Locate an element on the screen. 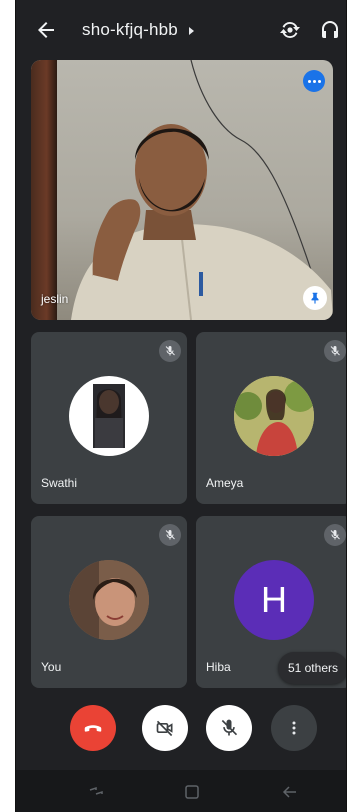 The image size is (362, 812). end-call-button is located at coordinates (93, 728).